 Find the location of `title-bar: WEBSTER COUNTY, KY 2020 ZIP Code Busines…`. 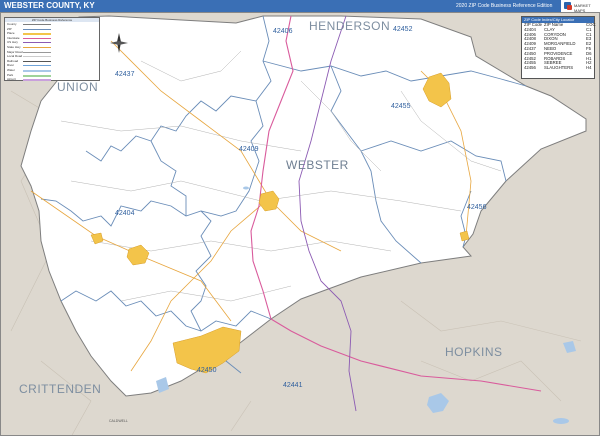

title-bar: WEBSTER COUNTY, KY 2020 ZIP Code Busines… is located at coordinates (300, 6).